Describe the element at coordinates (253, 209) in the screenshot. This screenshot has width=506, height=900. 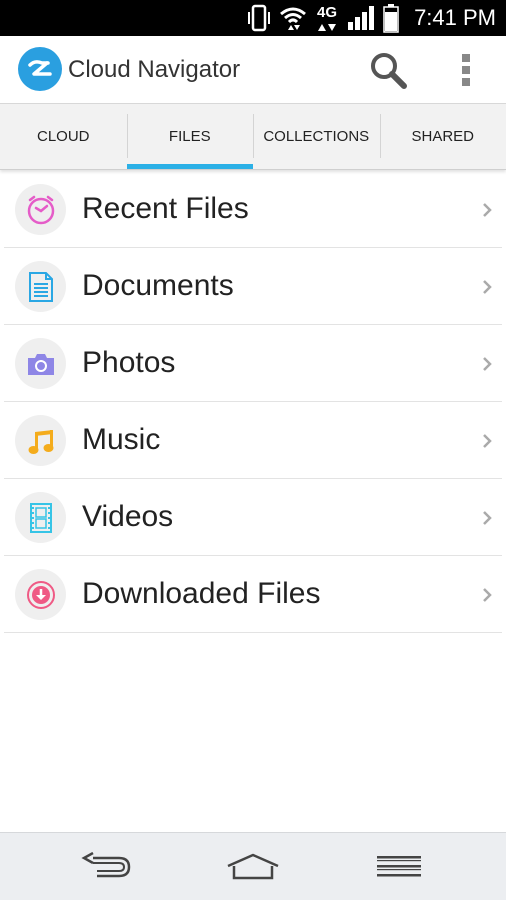
I see `list-item-recent-files: Recent Files` at that location.